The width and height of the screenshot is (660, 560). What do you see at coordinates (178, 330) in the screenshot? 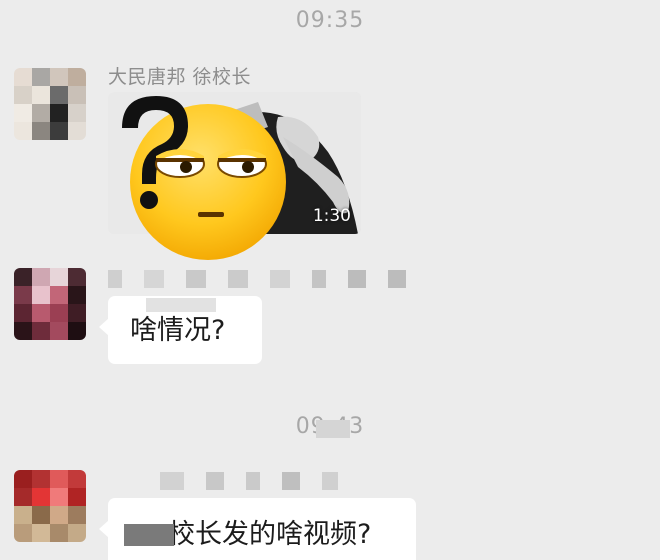
I see `message-text: 啥情况?` at bounding box center [178, 330].